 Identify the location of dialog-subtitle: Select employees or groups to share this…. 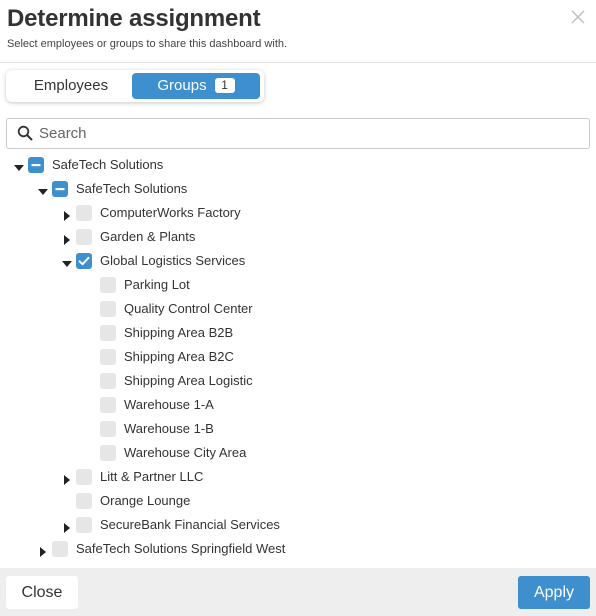
(147, 44).